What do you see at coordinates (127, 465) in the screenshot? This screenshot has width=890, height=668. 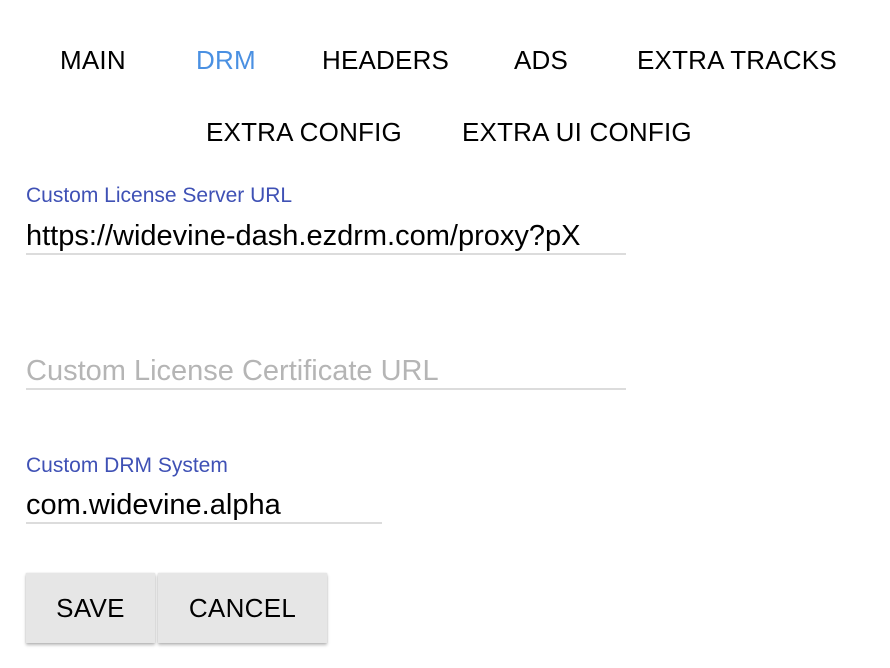 I see `drm-system-label: Custom DRM System` at bounding box center [127, 465].